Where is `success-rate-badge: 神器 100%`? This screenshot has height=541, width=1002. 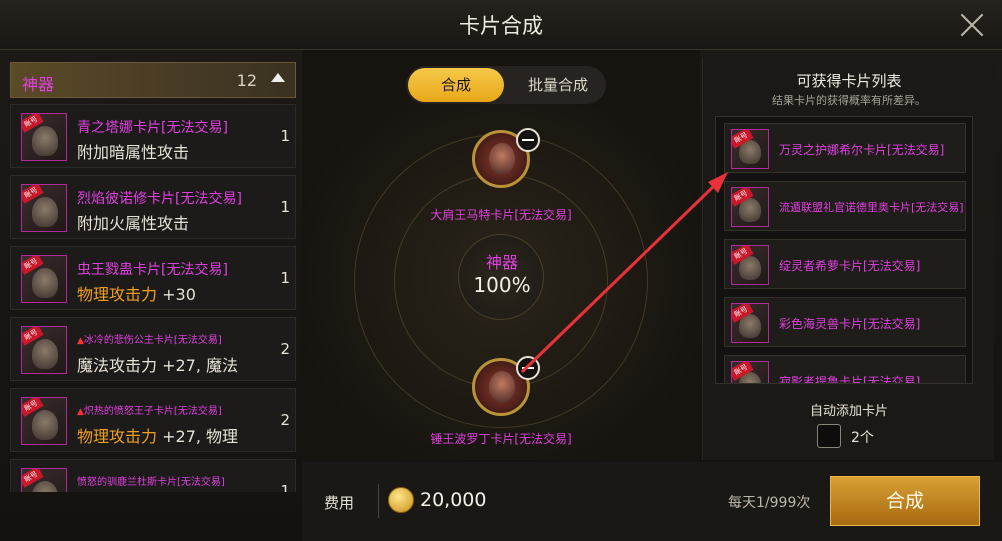 success-rate-badge: 神器 100% is located at coordinates (501, 277).